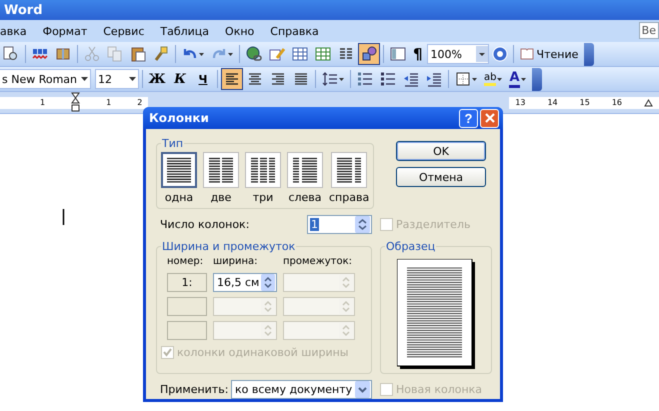 Image resolution: width=659 pixels, height=411 pixels. I want to click on close-icon, so click(490, 118).